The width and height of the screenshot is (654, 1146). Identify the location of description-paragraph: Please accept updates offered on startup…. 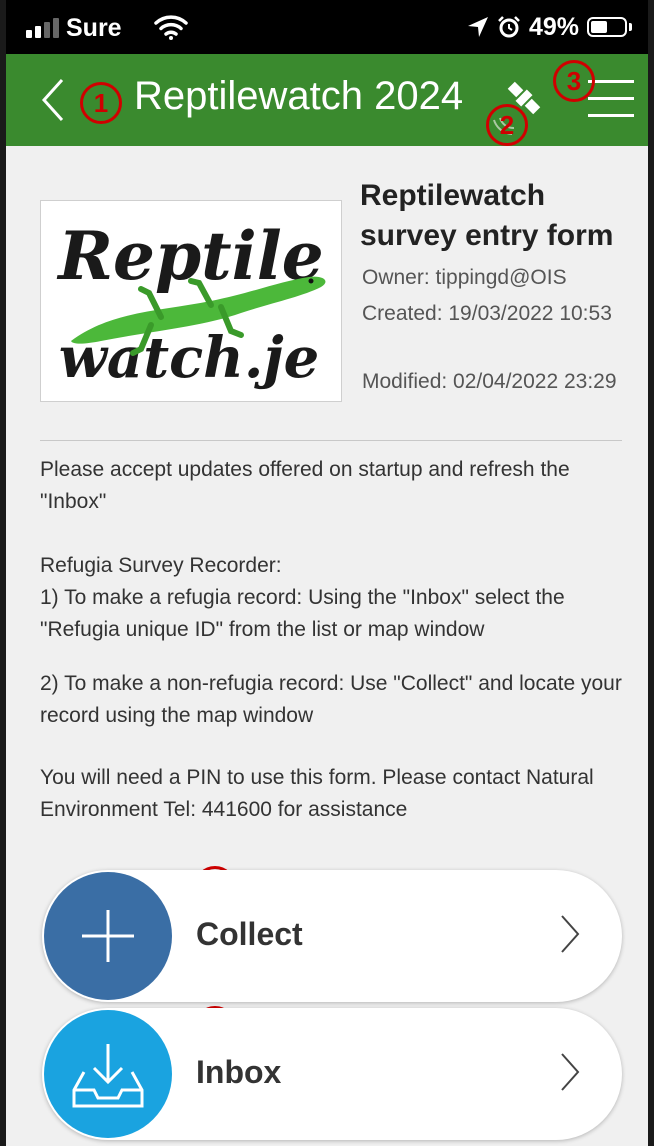
(305, 485).